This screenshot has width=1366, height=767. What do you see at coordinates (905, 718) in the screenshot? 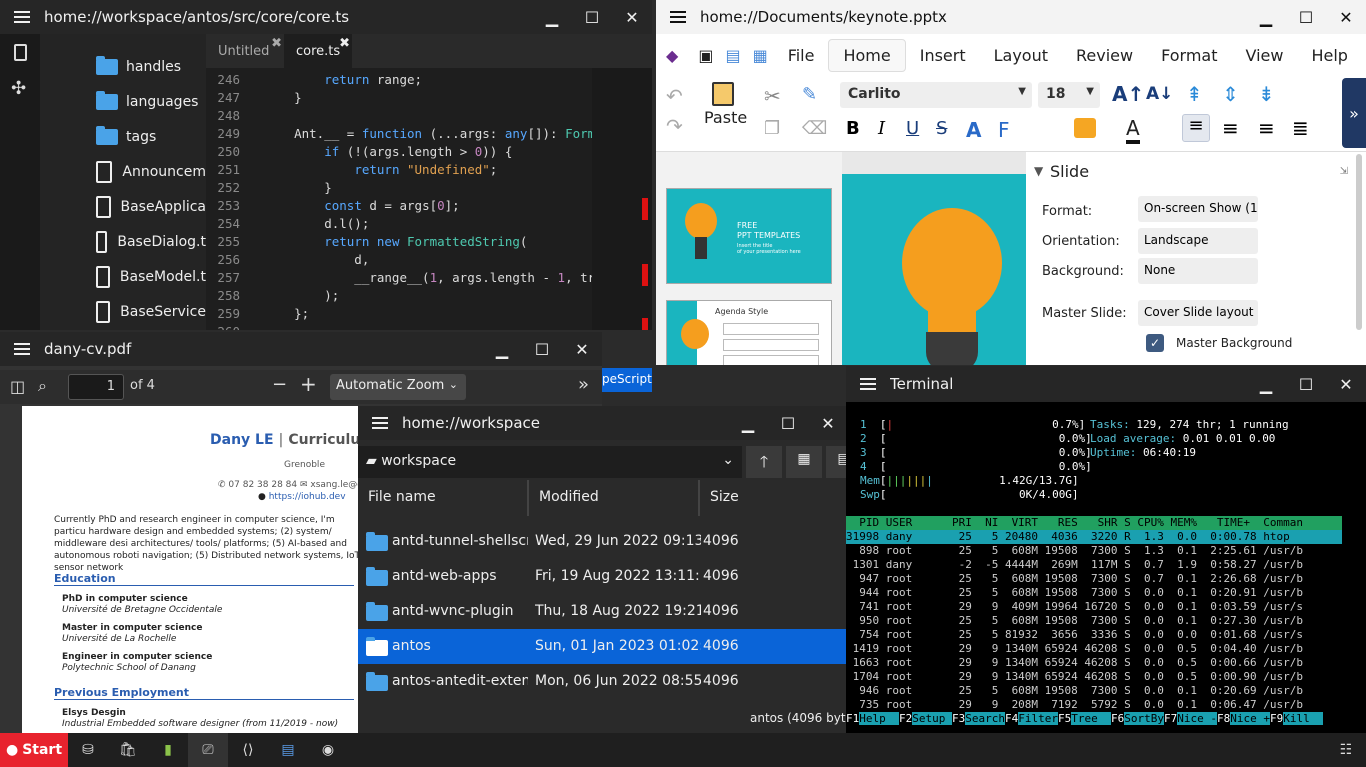
I see `fkey: F2` at bounding box center [905, 718].